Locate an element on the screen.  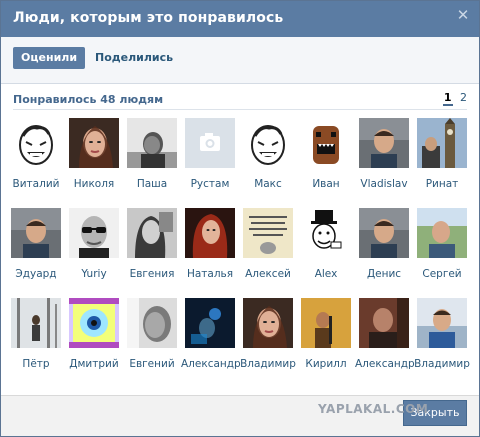
person-card: Alex is located at coordinates (326, 244).